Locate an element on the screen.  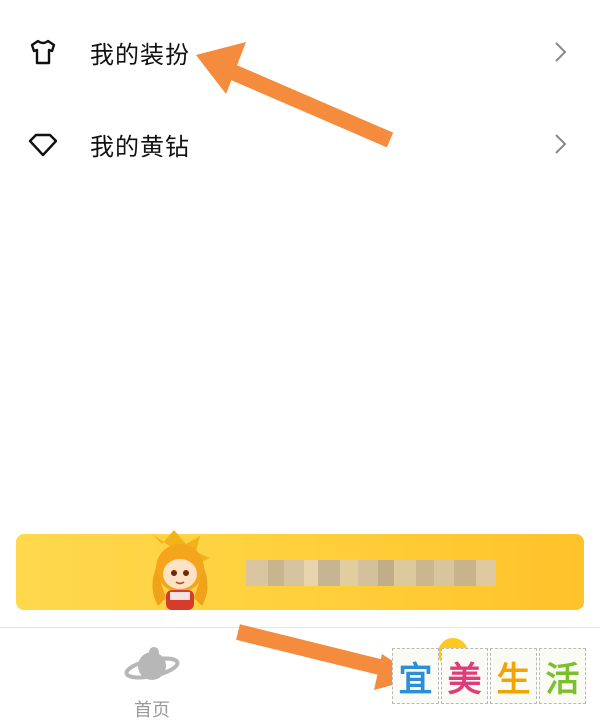
watermark-char: 活 is located at coordinates (562, 676).